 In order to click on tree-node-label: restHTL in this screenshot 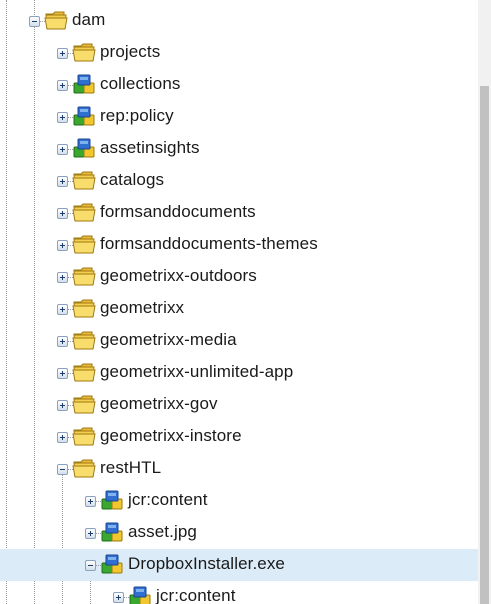, I will do `click(130, 468)`.